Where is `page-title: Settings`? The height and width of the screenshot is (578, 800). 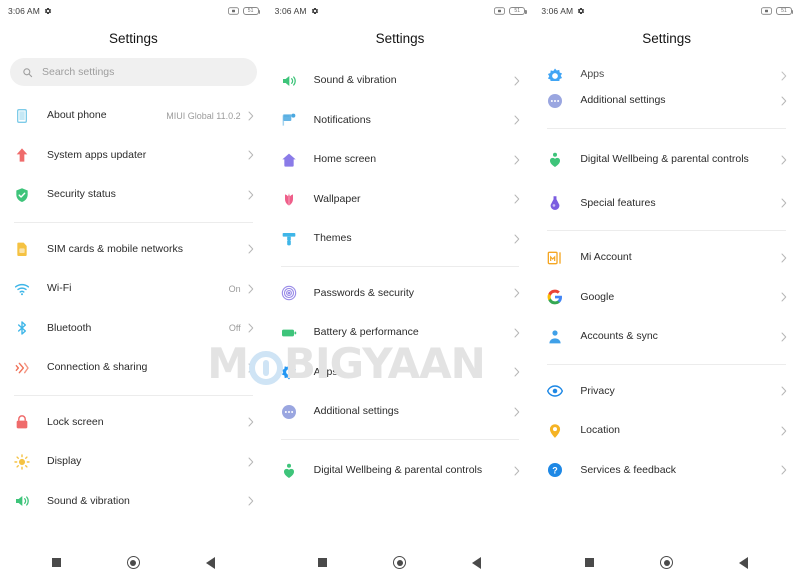 page-title: Settings is located at coordinates (666, 38).